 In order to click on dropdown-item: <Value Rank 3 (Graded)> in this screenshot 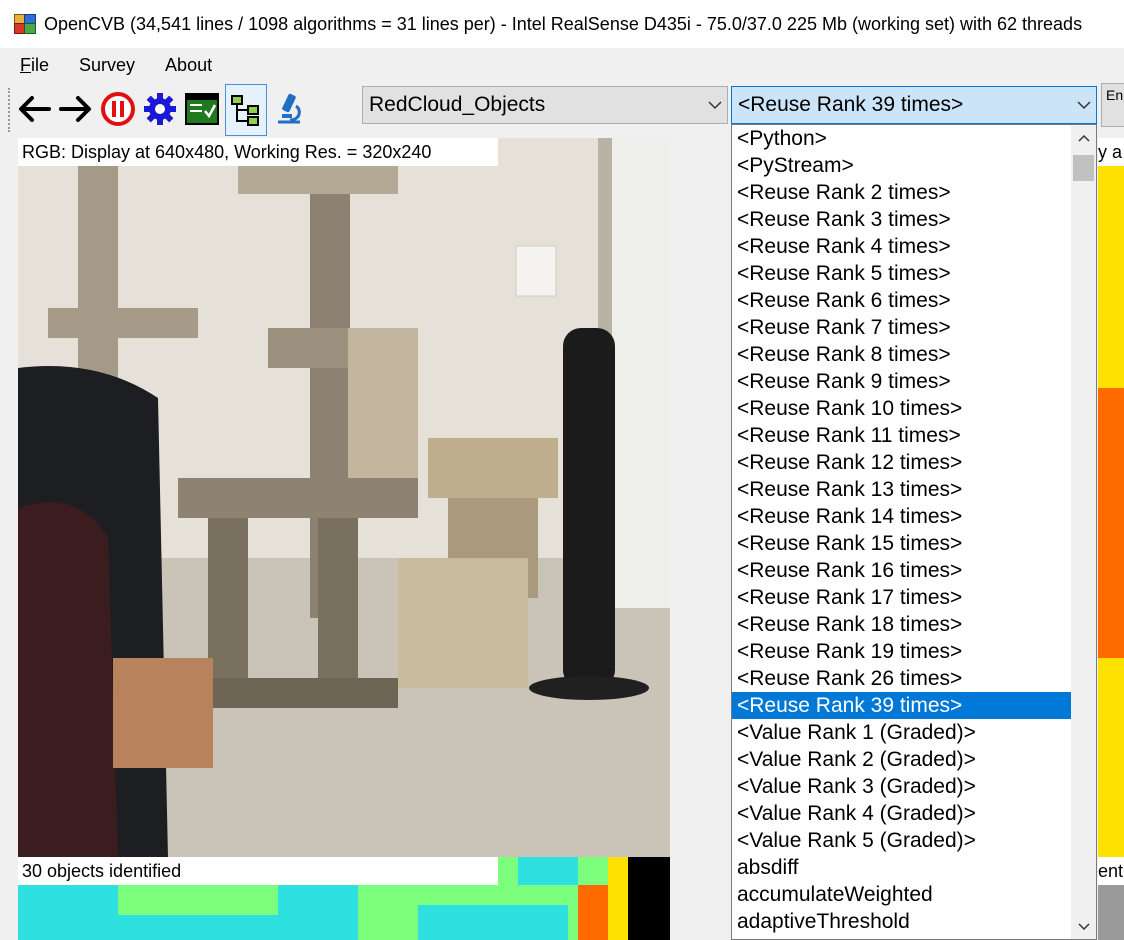, I will do `click(902, 786)`.